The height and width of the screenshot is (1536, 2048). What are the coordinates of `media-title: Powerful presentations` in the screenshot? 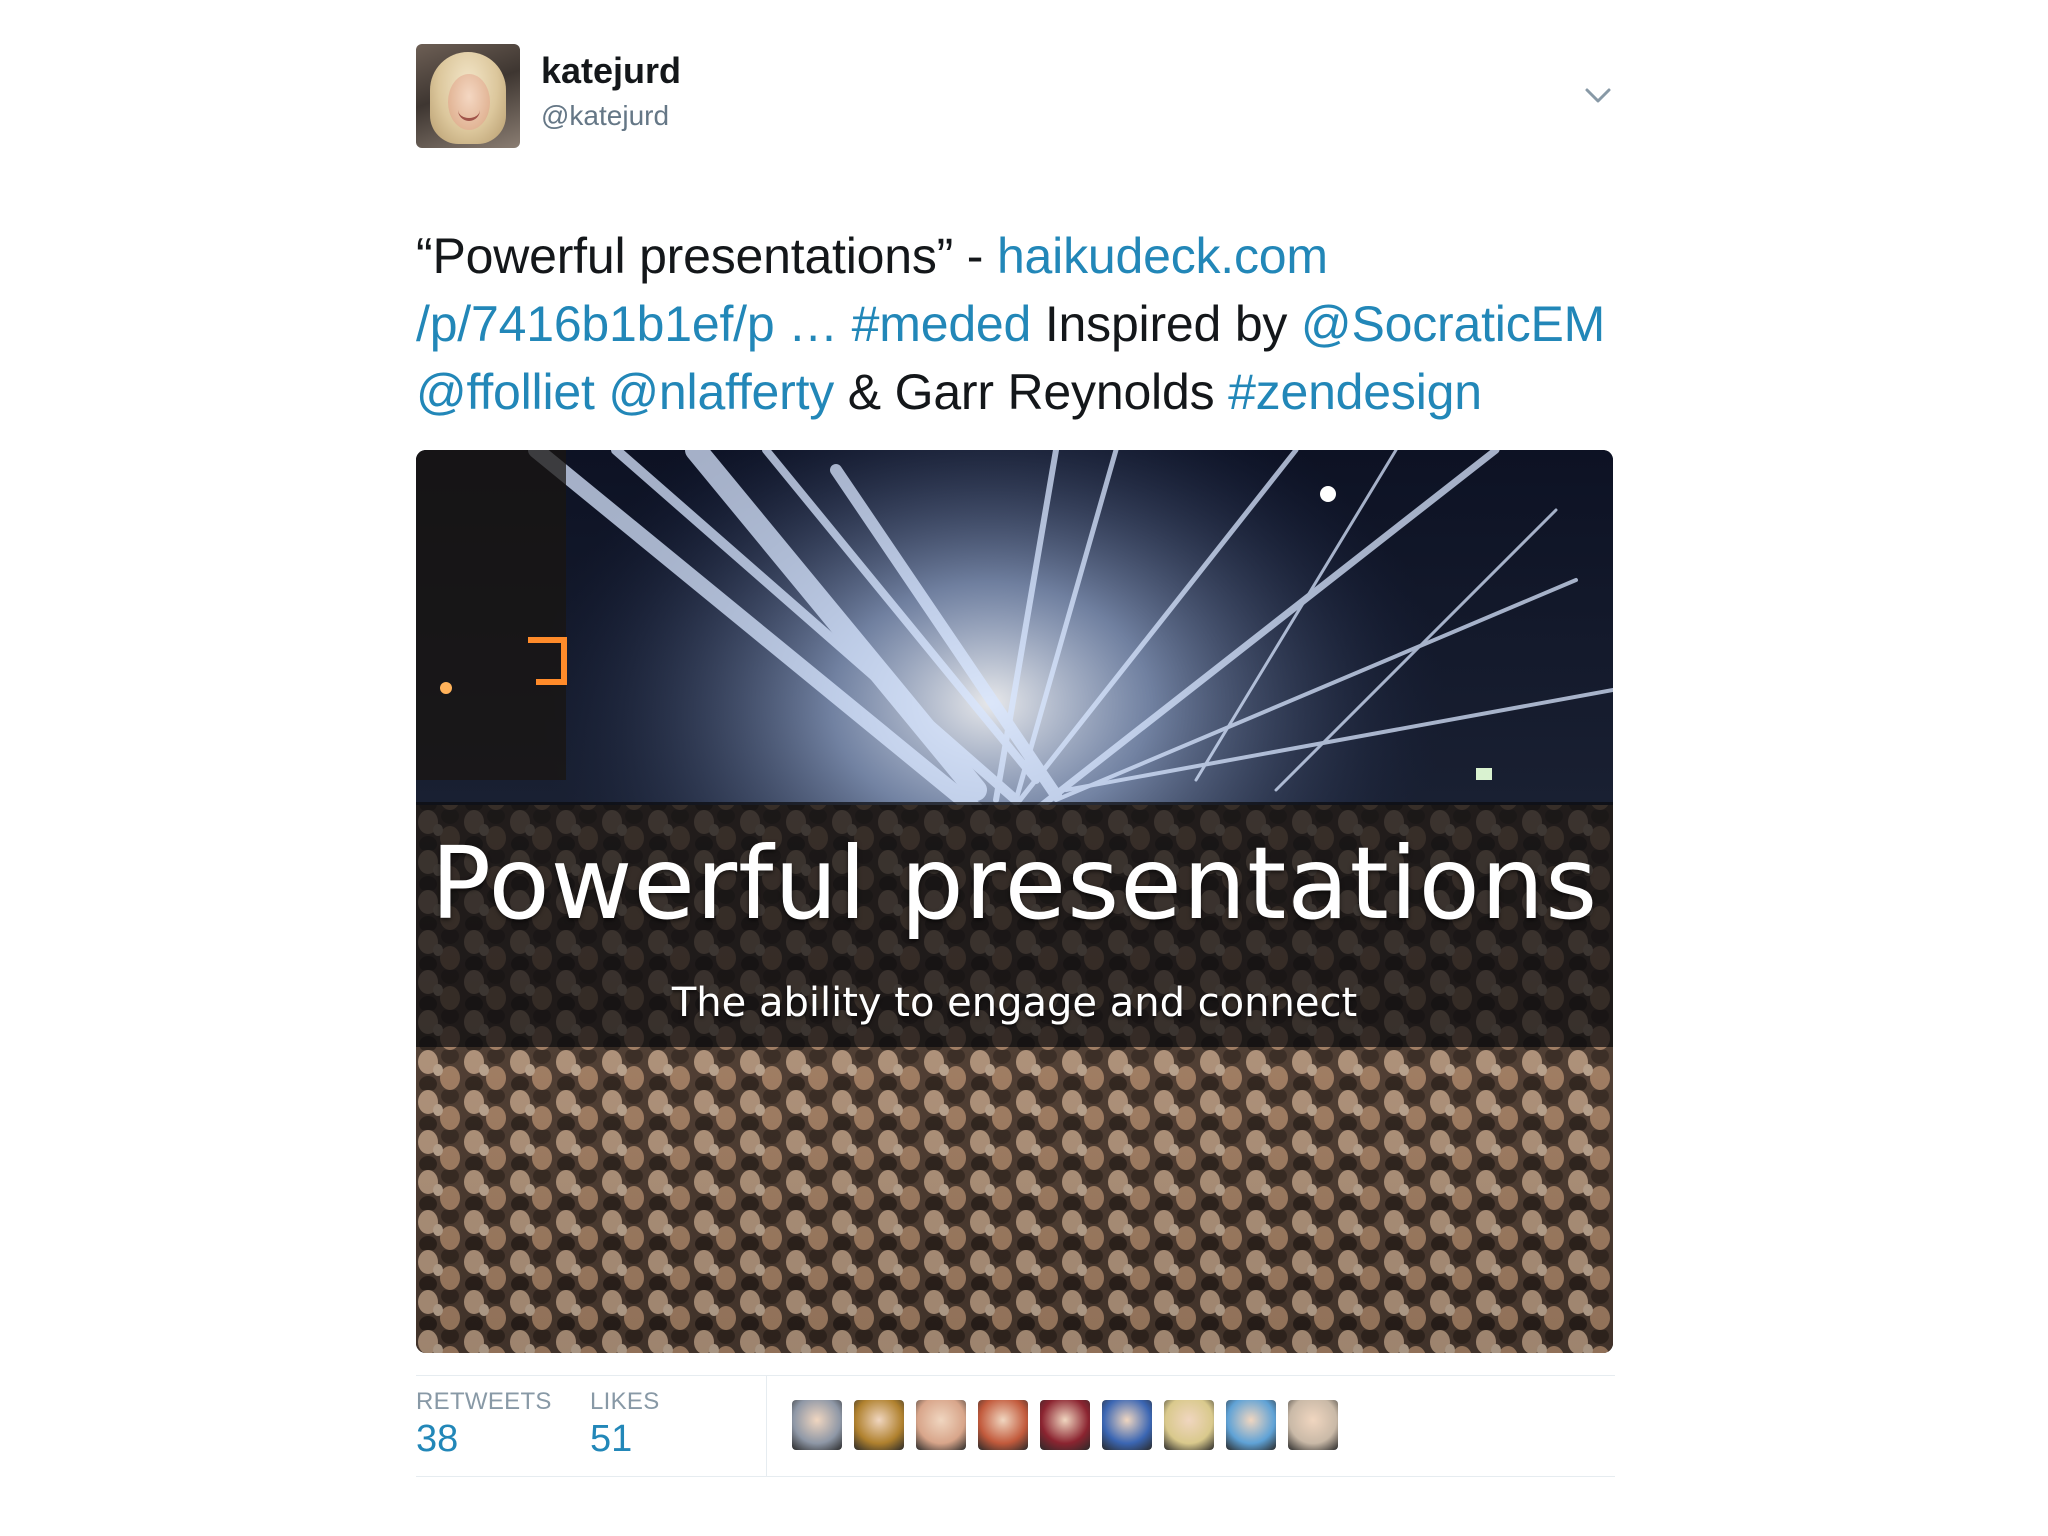 It's located at (1014, 883).